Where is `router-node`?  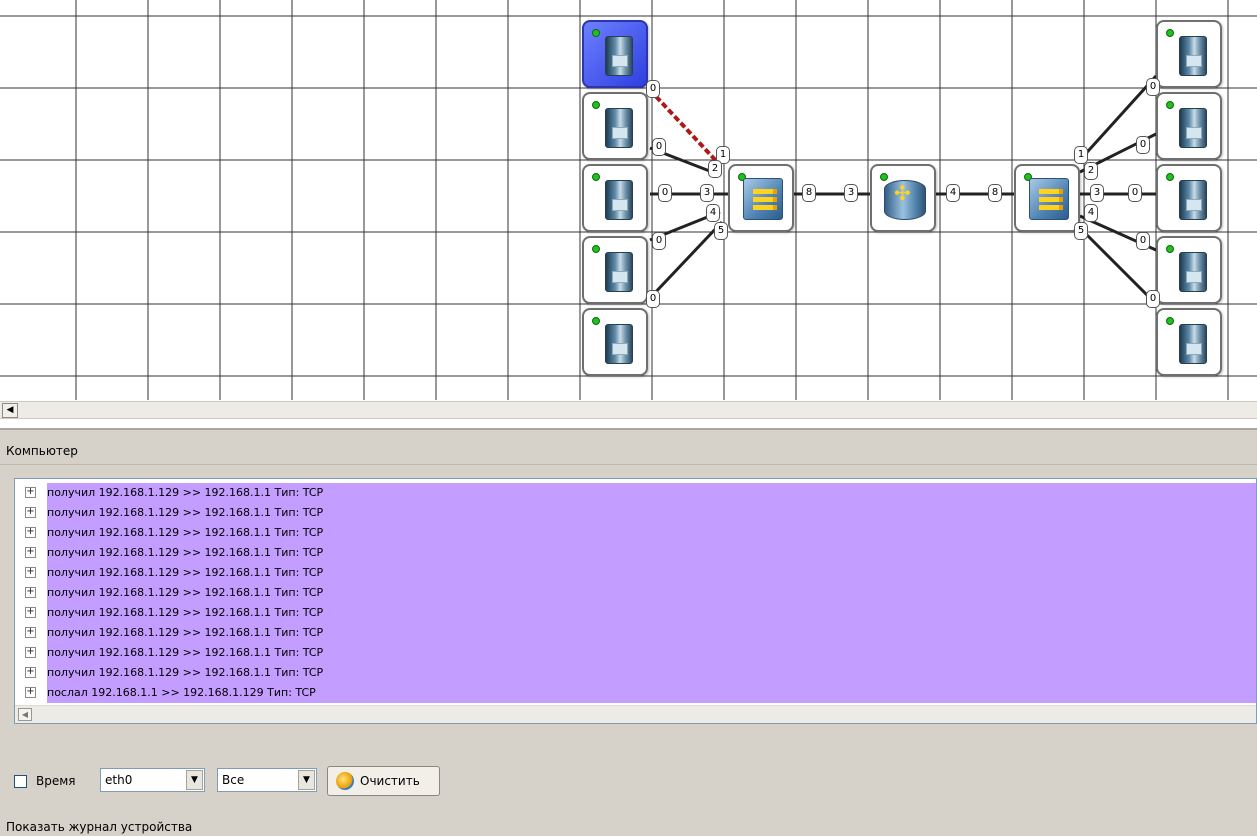 router-node is located at coordinates (903, 198).